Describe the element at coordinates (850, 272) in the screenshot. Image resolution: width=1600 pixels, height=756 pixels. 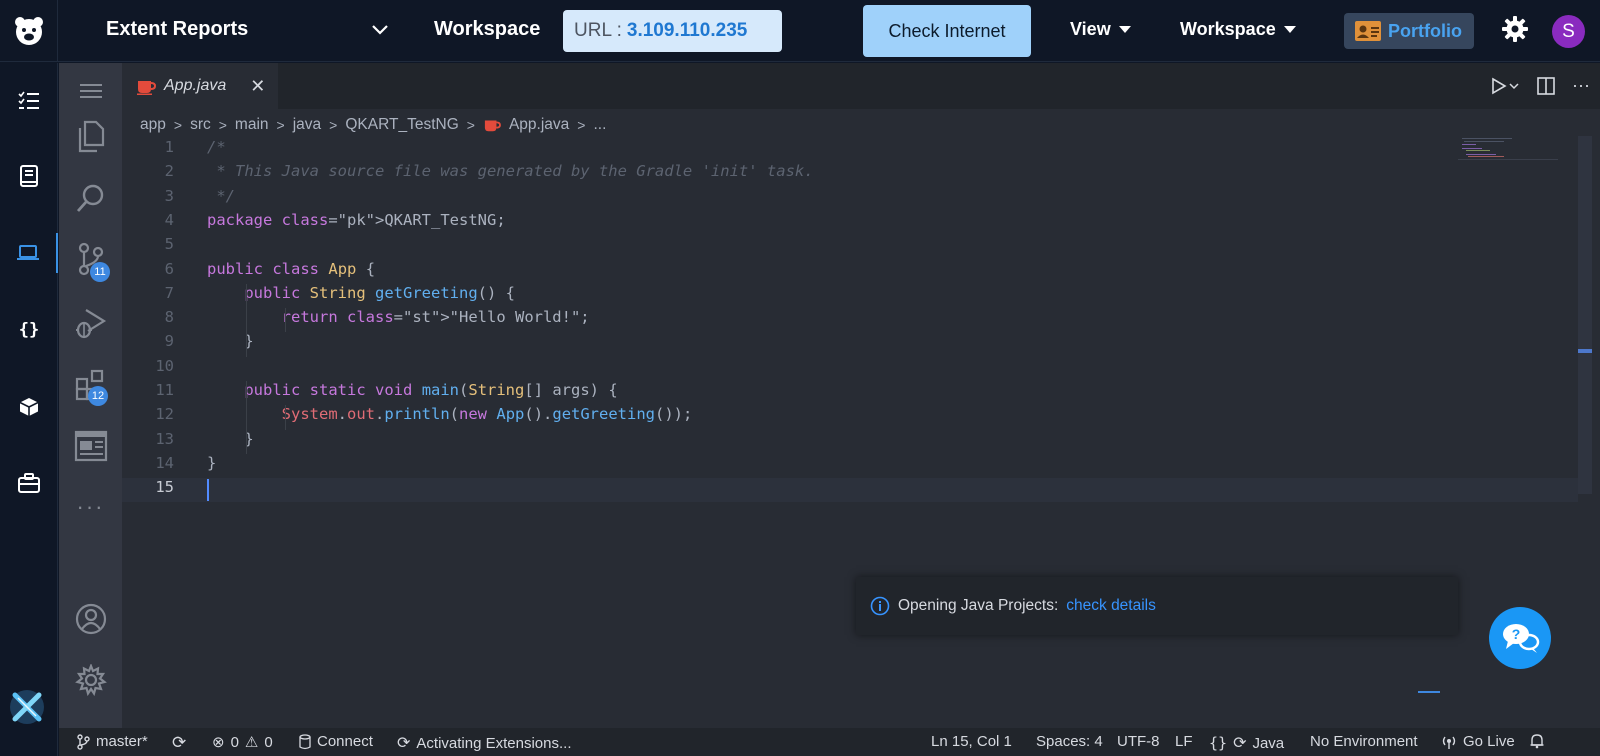
I see `code-line: 6 public class App {` at that location.